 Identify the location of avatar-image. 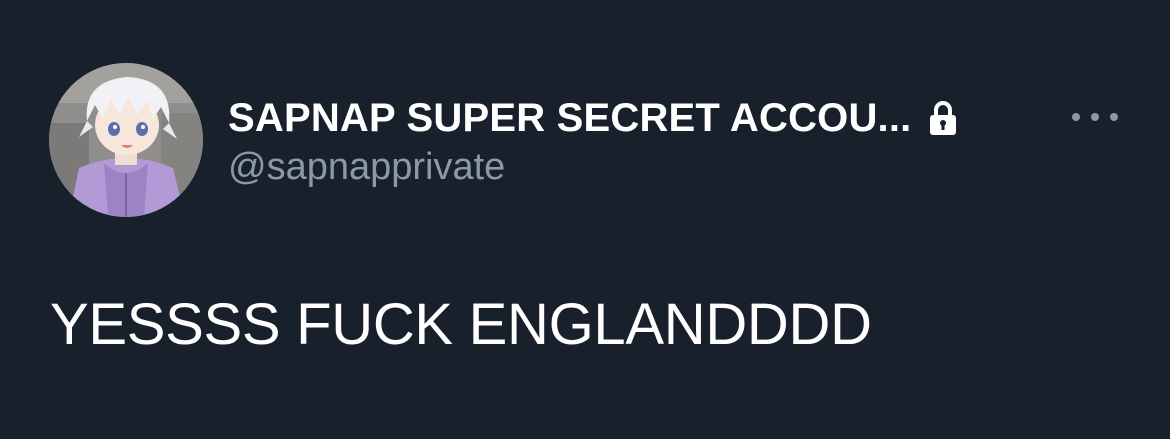
(126, 140).